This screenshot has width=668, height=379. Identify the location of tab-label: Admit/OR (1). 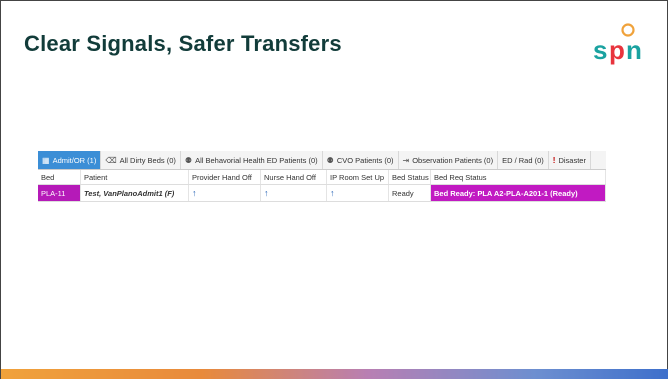
(74, 160).